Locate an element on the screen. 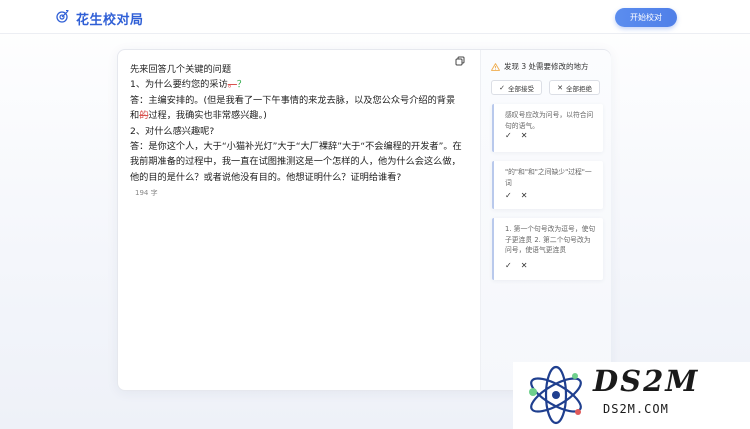 This screenshot has height=429, width=750. atom-logo-icon is located at coordinates (555, 395).